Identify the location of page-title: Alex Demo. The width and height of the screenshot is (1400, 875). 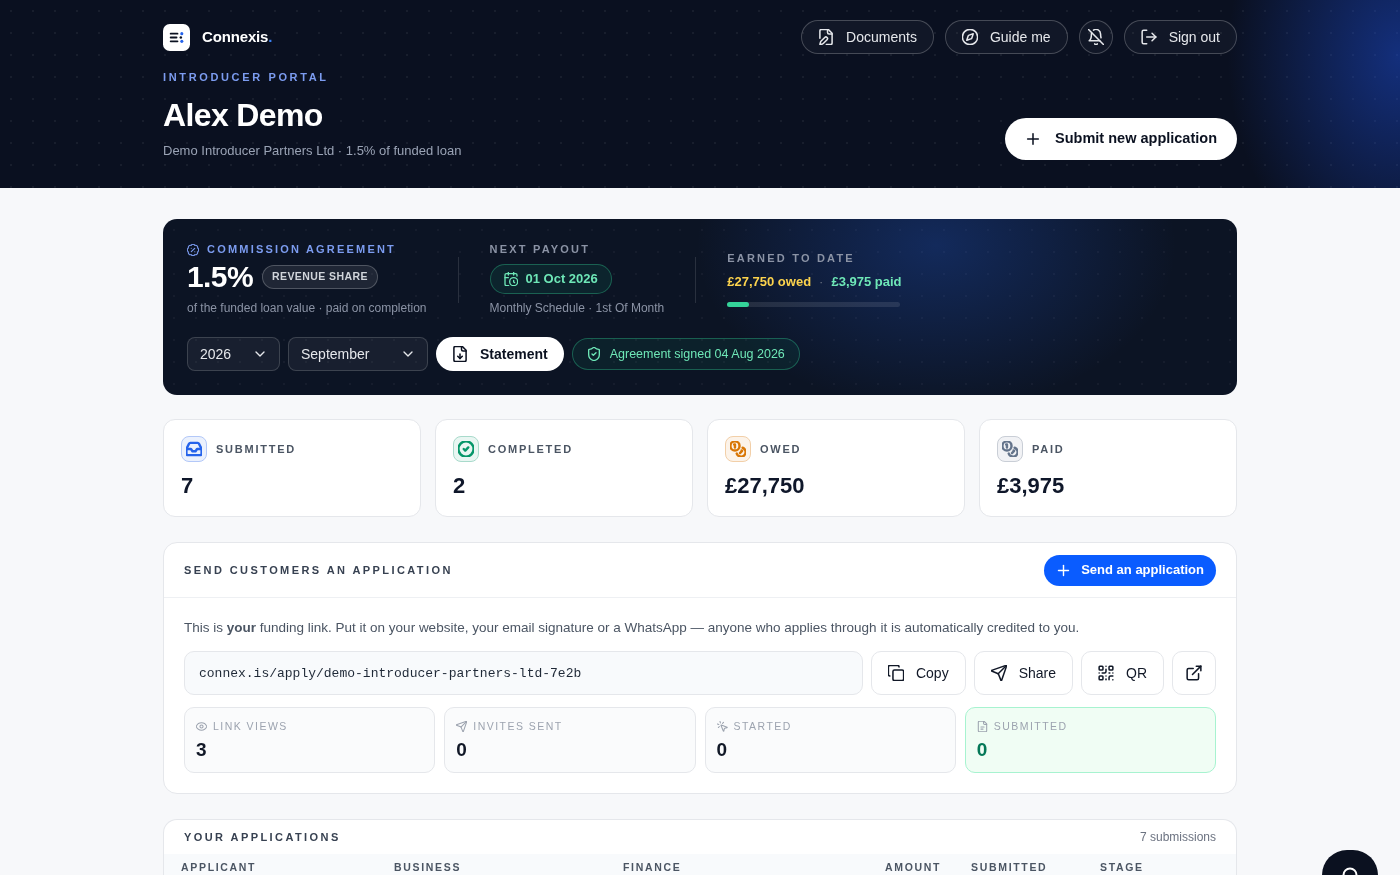
(243, 115).